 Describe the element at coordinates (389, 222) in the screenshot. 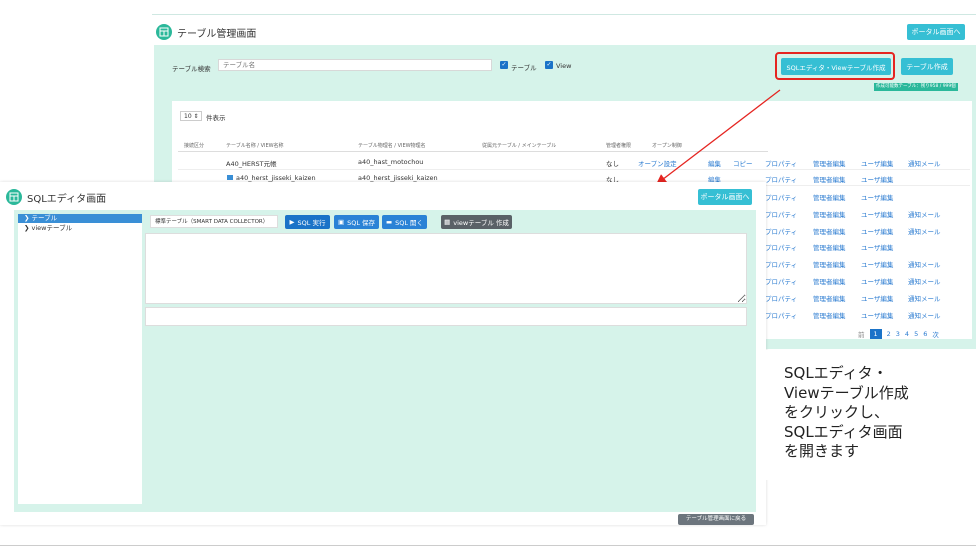

I see `folder-icon: ▬` at that location.